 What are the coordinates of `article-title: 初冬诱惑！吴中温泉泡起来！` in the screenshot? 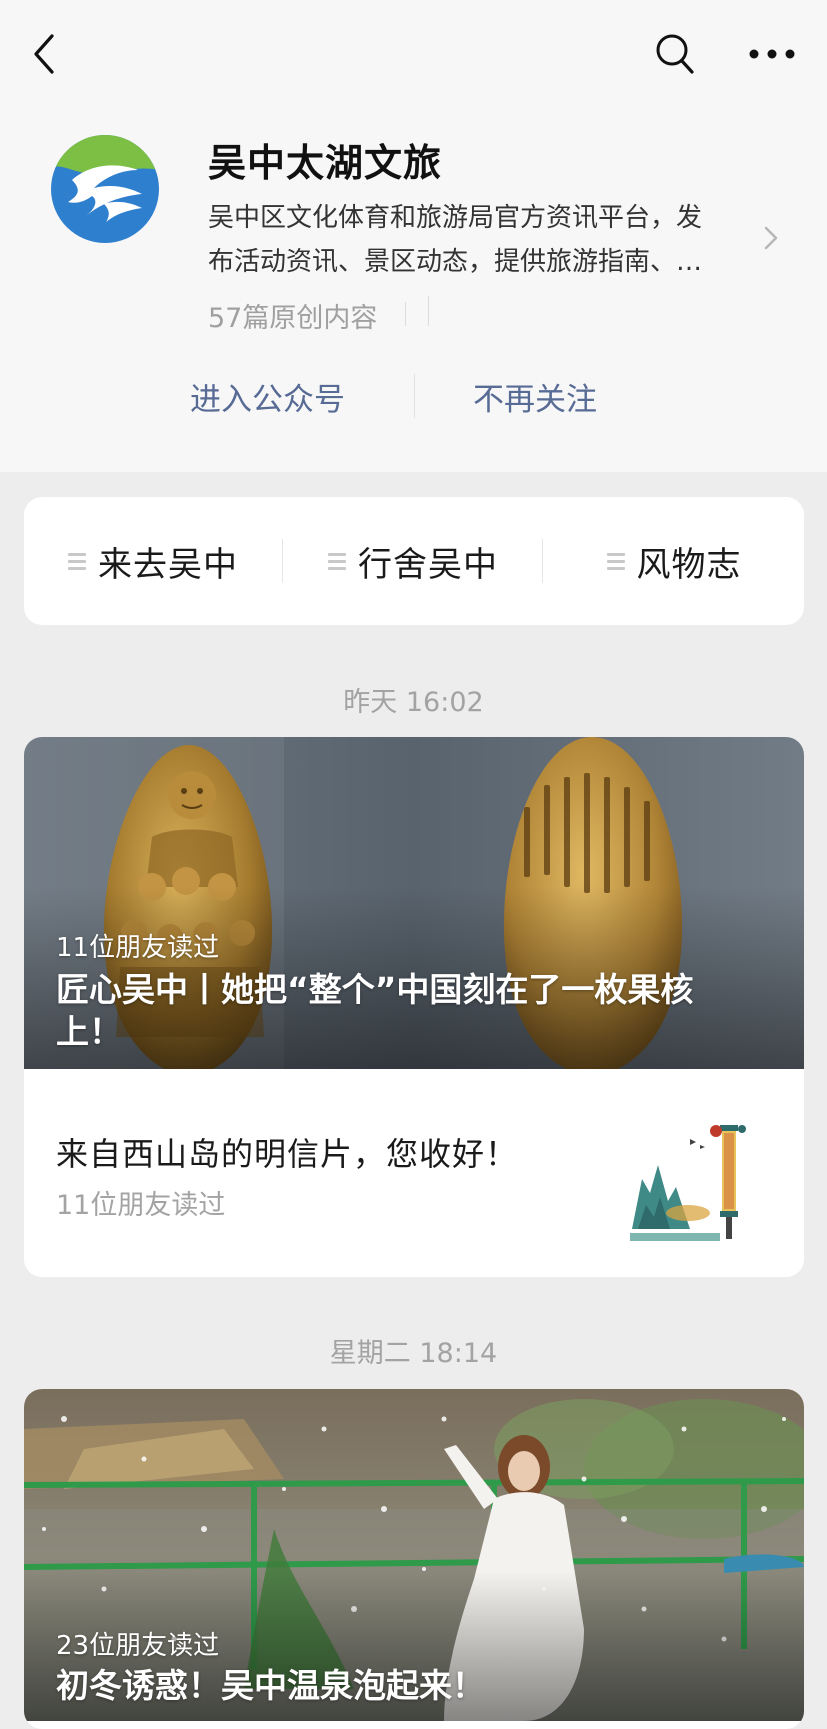 It's located at (416, 1686).